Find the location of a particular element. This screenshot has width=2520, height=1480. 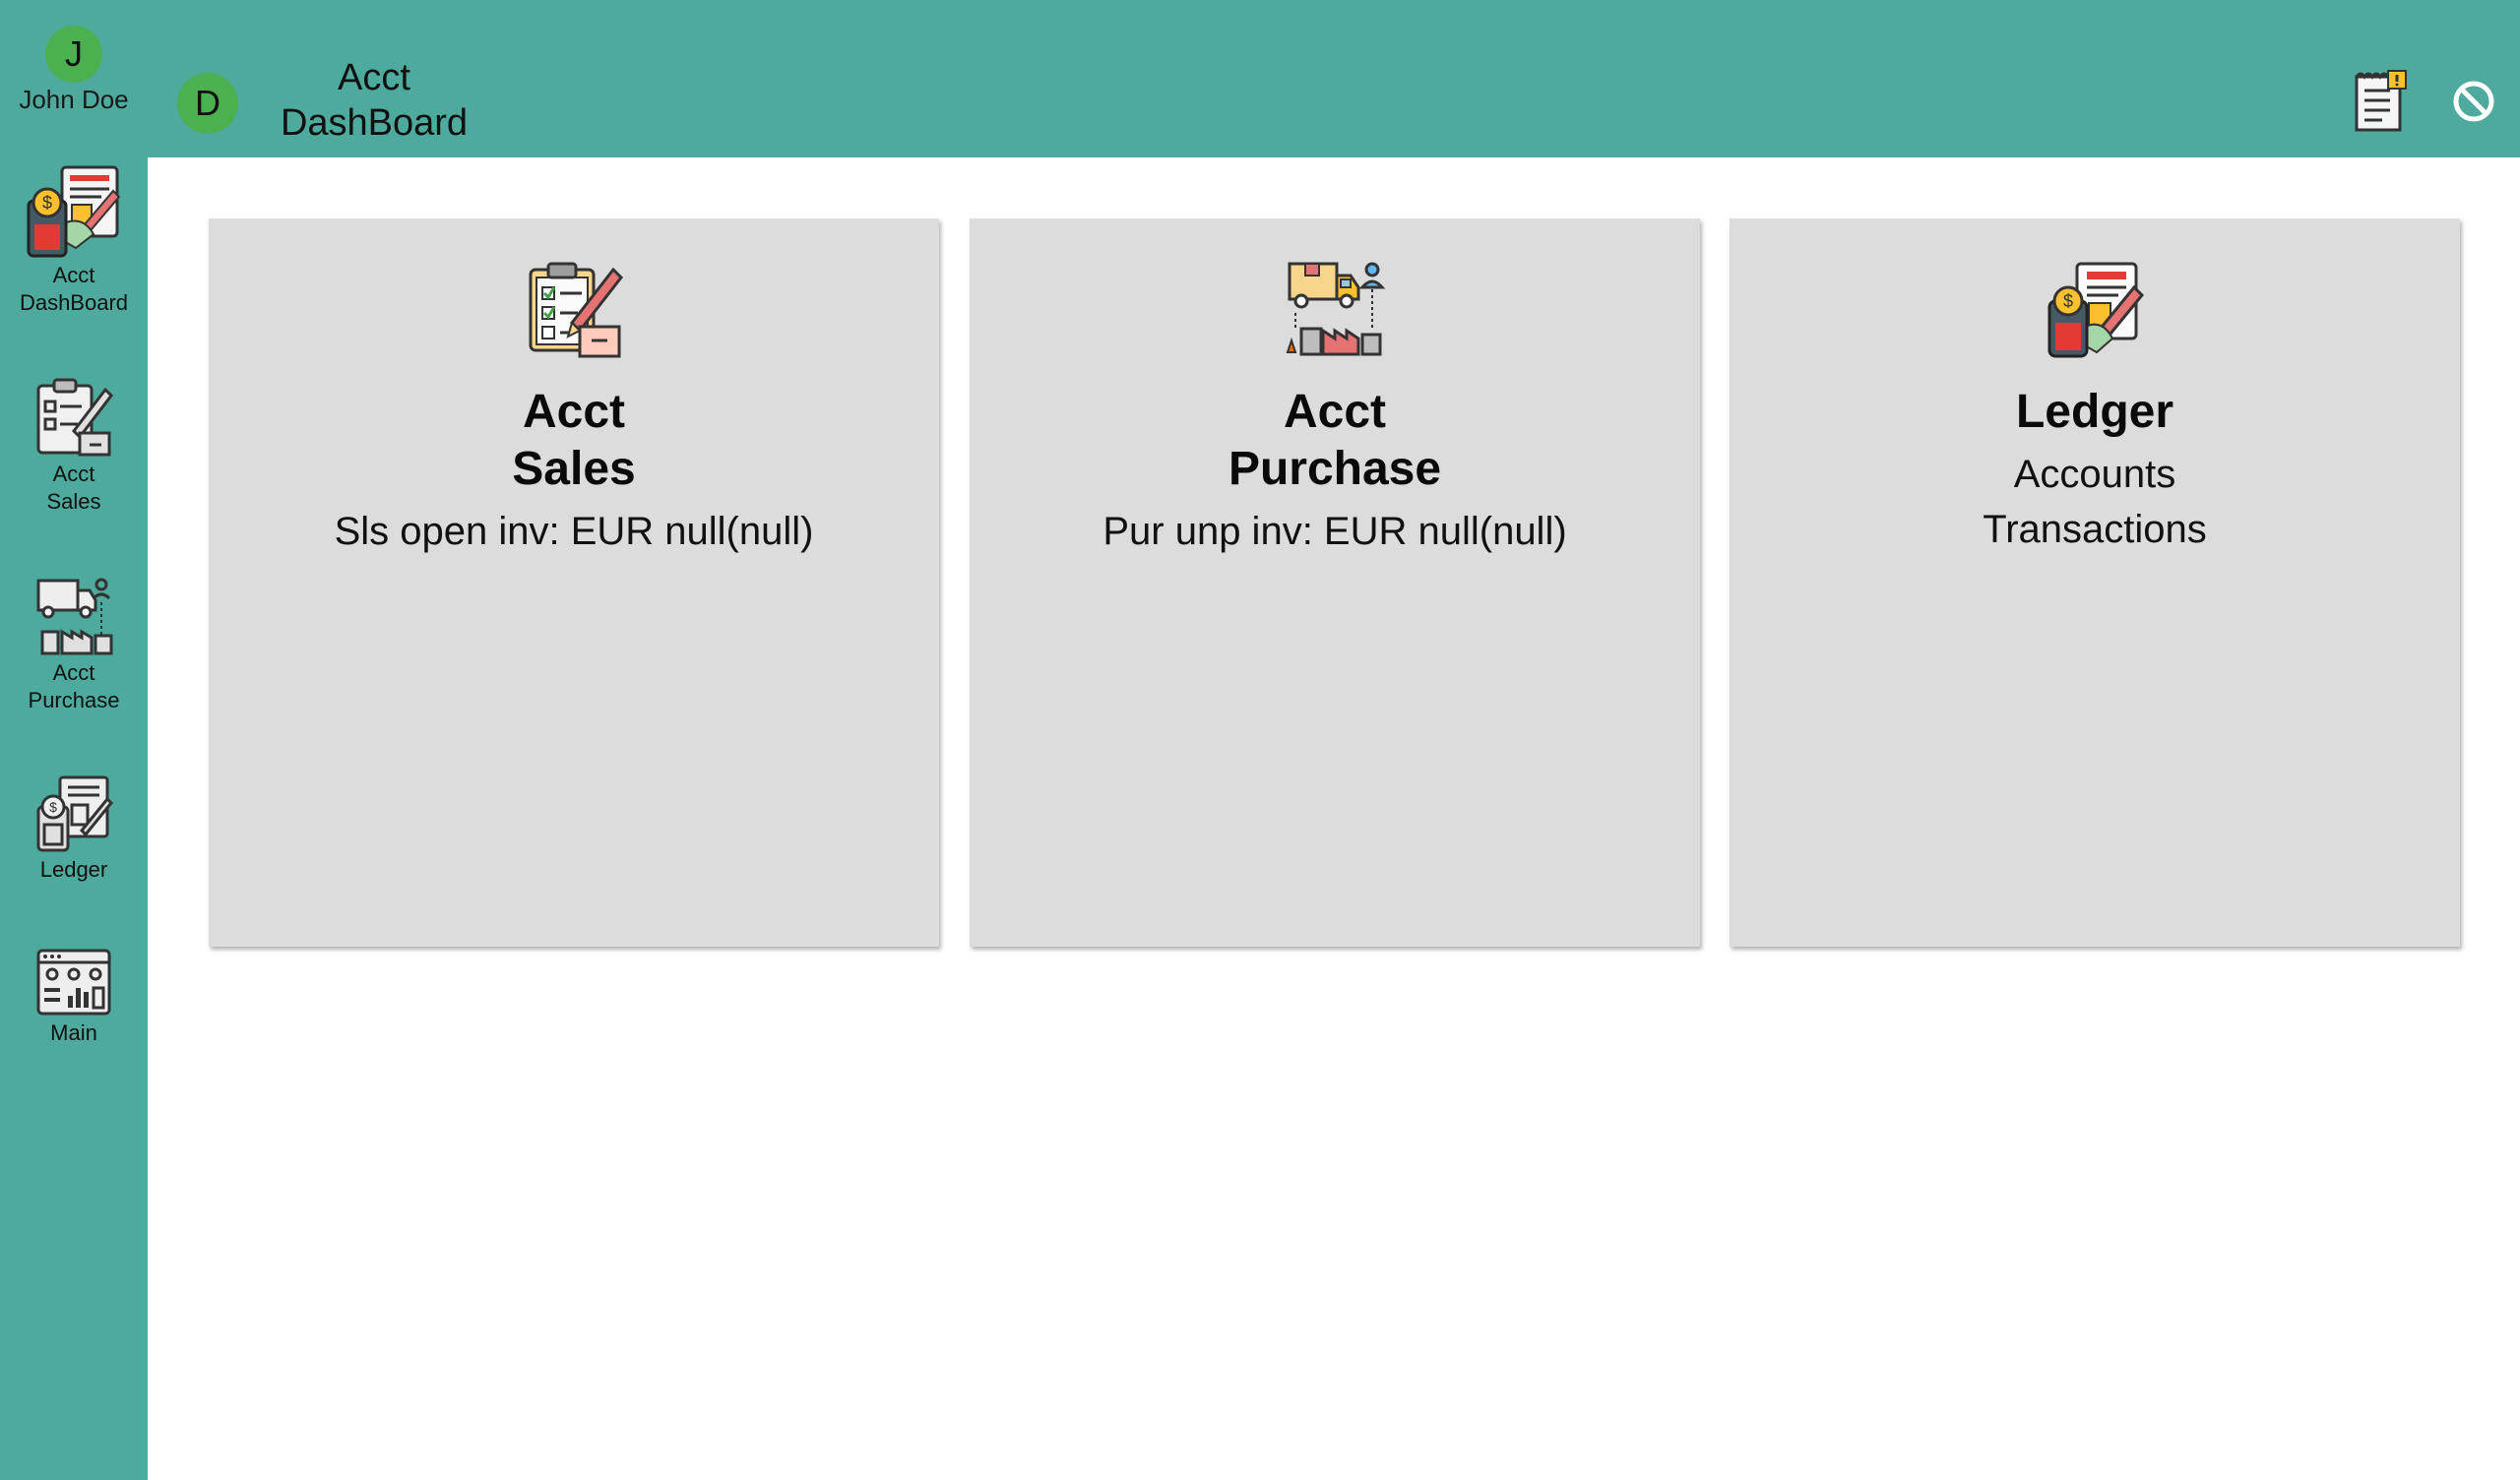

card-subtitle: Accounts Transactions is located at coordinates (2095, 502).